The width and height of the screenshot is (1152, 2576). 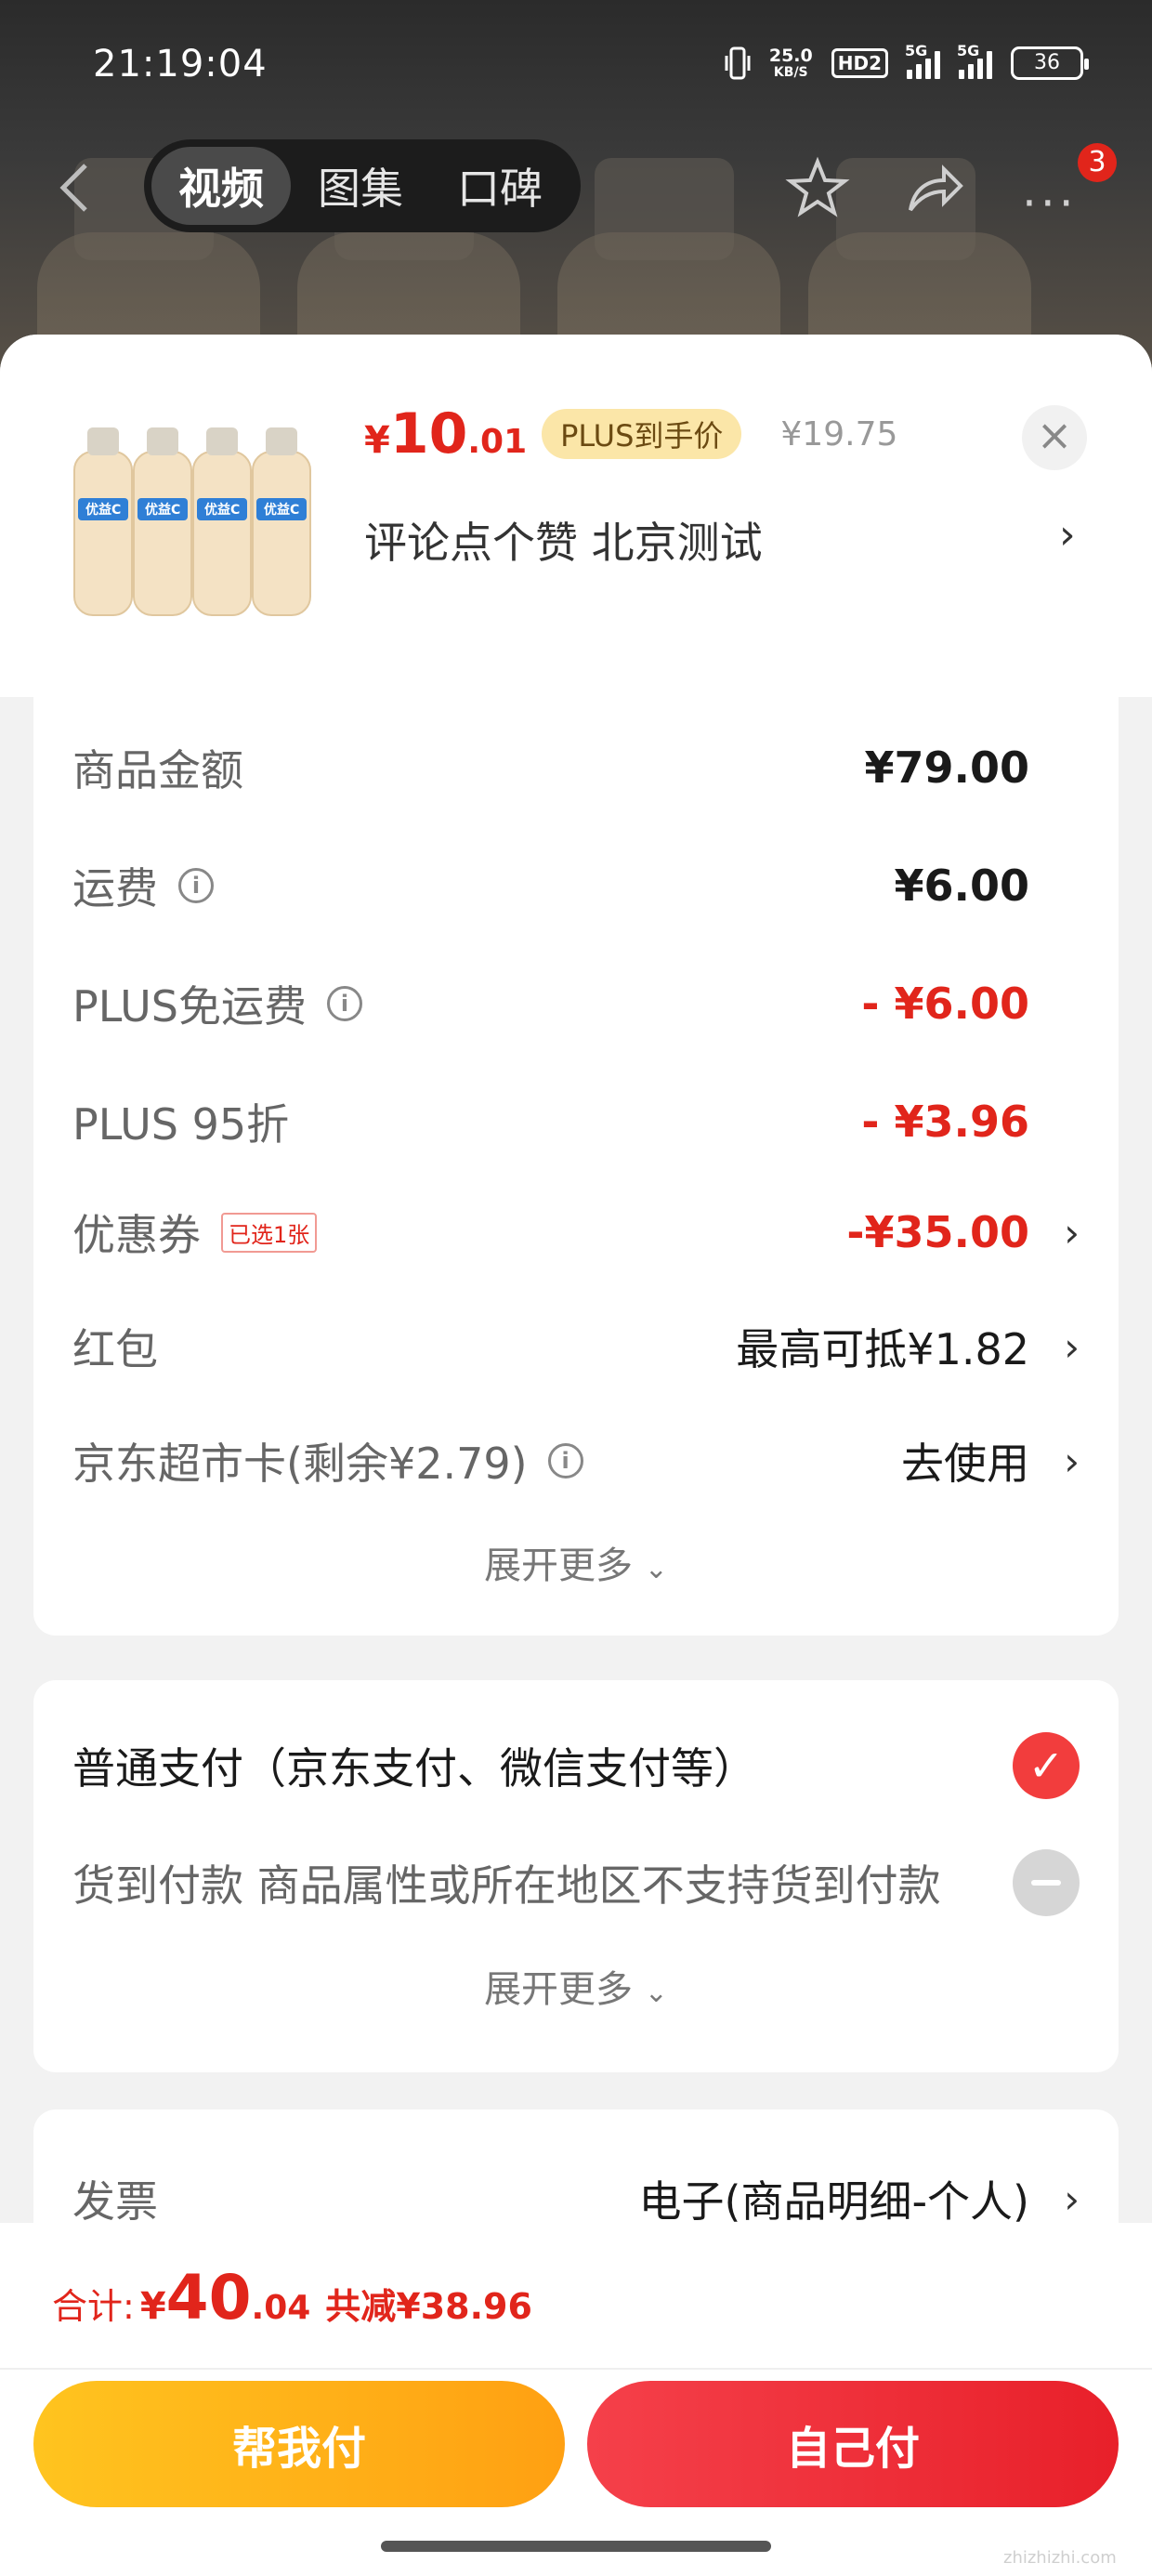 What do you see at coordinates (965, 1464) in the screenshot?
I see `row-value: 去使用` at bounding box center [965, 1464].